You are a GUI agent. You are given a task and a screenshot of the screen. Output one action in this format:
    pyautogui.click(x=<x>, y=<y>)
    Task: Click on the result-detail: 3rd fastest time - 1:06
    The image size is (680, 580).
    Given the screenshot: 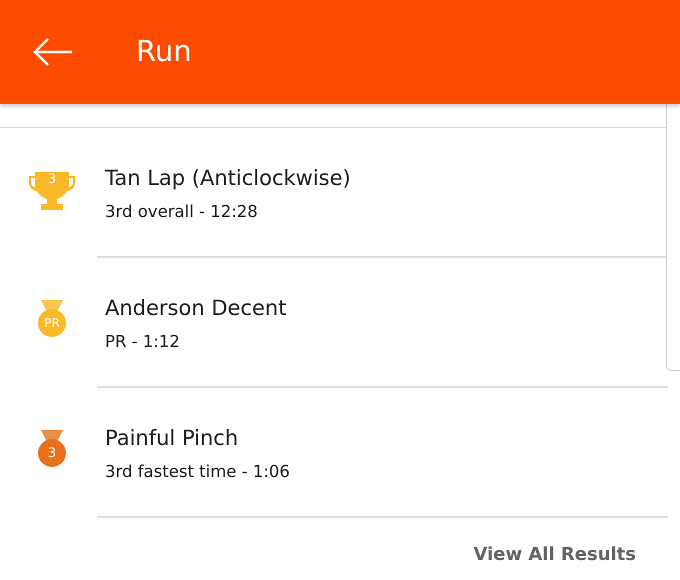 What is the action you would take?
    pyautogui.click(x=197, y=471)
    